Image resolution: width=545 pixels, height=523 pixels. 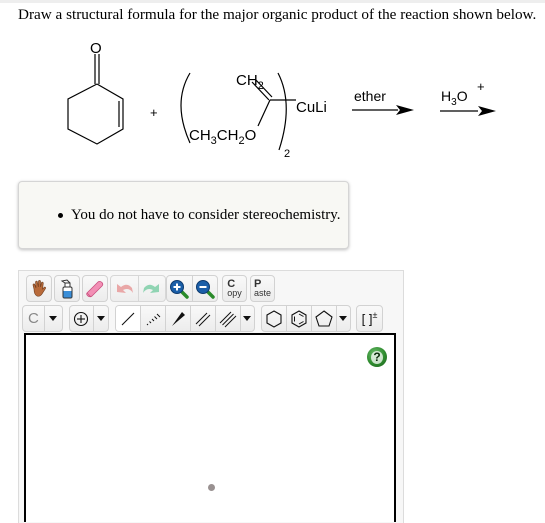 I want to click on help-button: ?, so click(x=377, y=357).